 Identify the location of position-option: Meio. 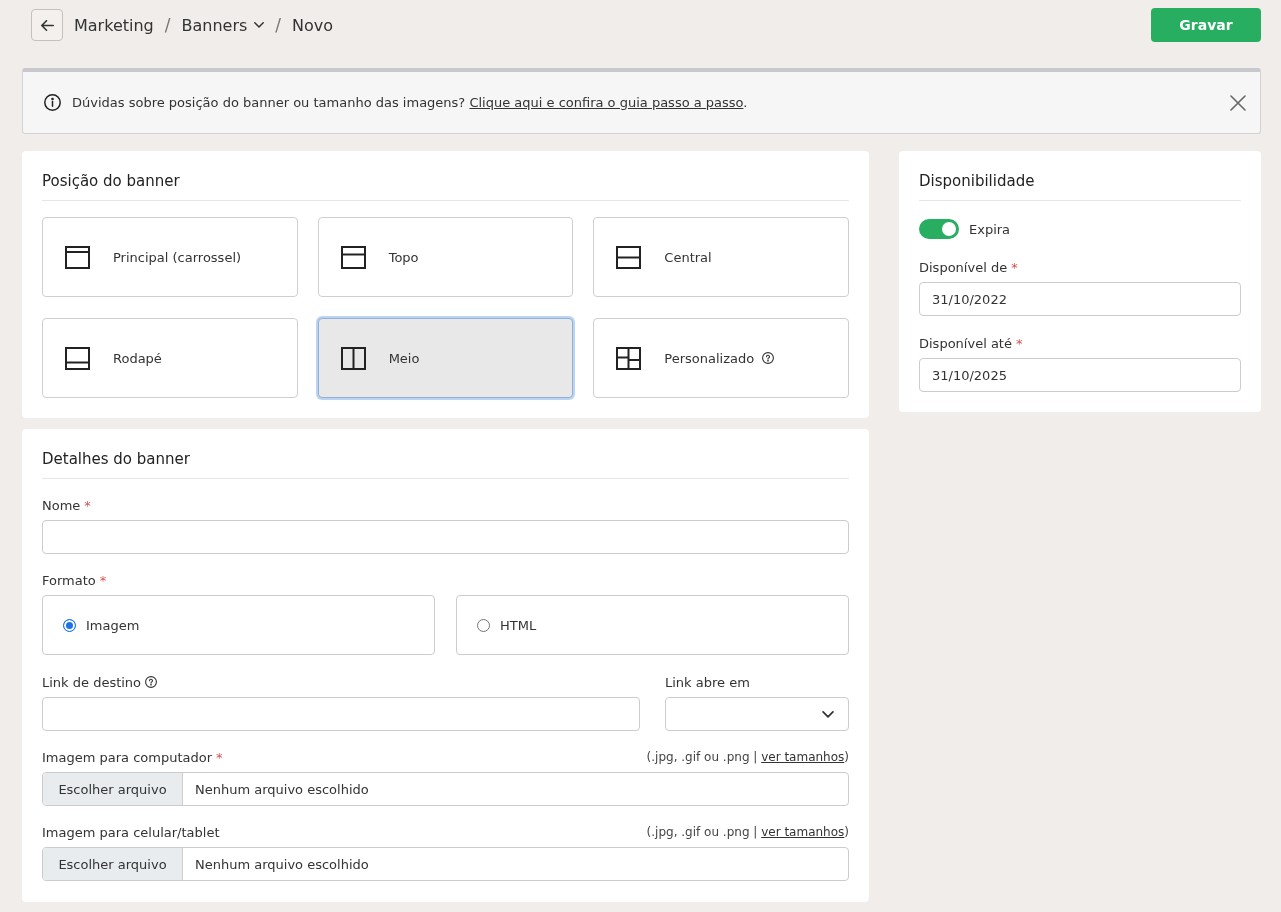
(445, 358).